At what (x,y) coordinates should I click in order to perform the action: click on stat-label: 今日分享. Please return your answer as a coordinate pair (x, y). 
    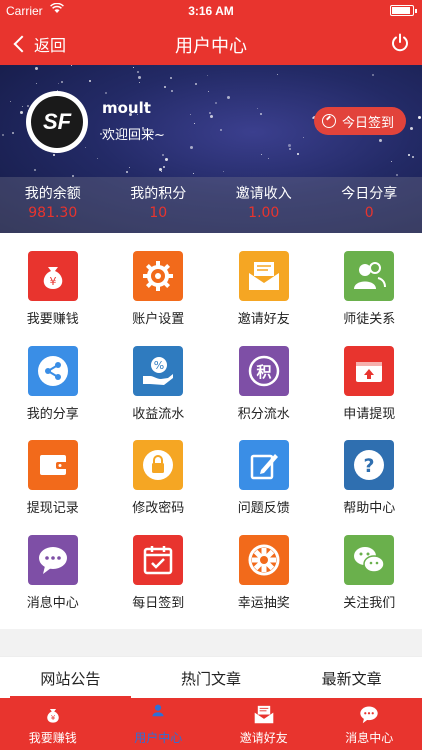
    Looking at the image, I should click on (369, 194).